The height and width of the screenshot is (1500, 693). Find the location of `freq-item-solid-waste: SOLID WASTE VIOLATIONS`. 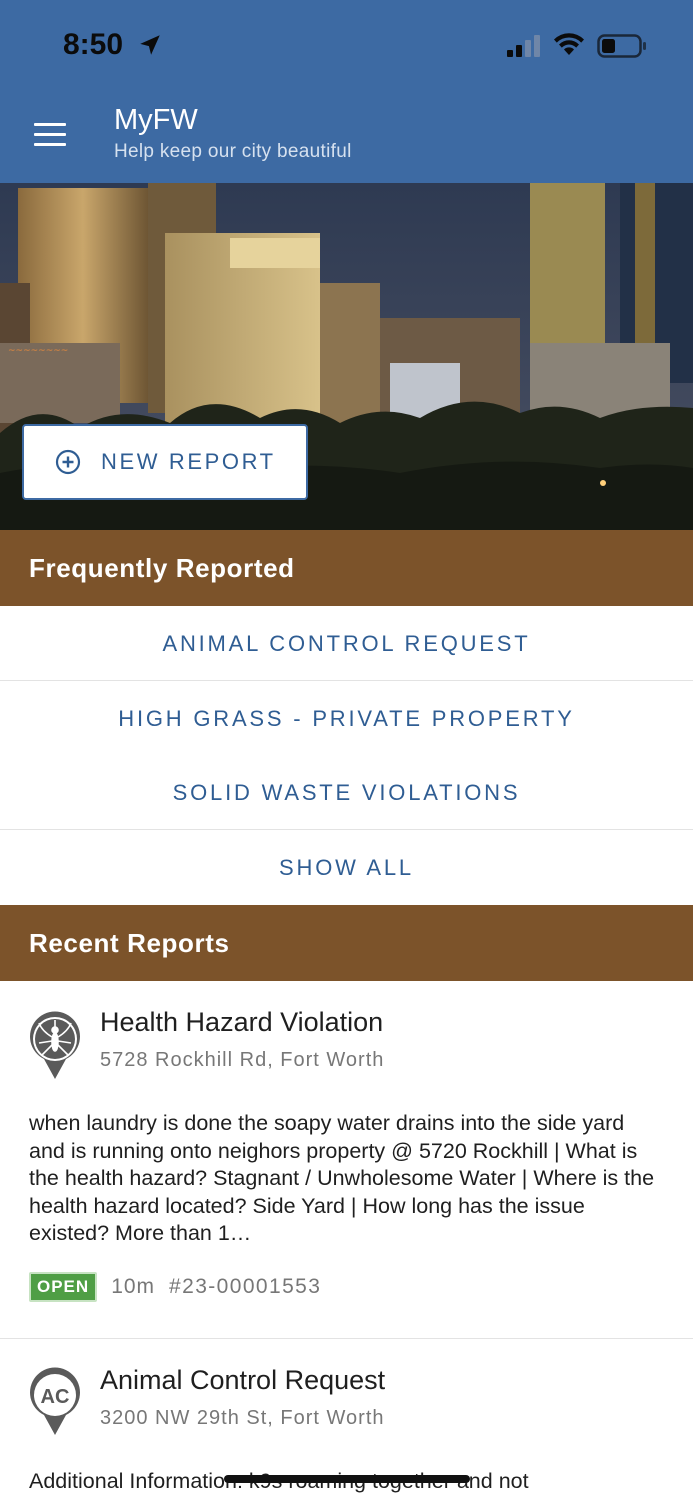

freq-item-solid-waste: SOLID WASTE VIOLATIONS is located at coordinates (346, 792).